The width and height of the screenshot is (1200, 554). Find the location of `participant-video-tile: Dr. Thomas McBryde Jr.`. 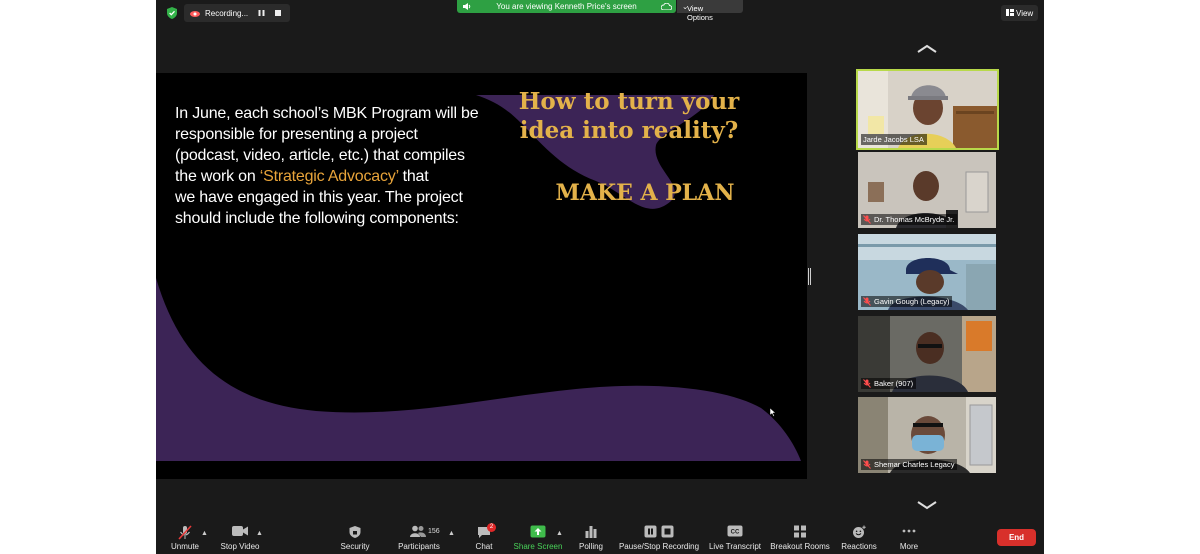

participant-video-tile: Dr. Thomas McBryde Jr. is located at coordinates (927, 190).